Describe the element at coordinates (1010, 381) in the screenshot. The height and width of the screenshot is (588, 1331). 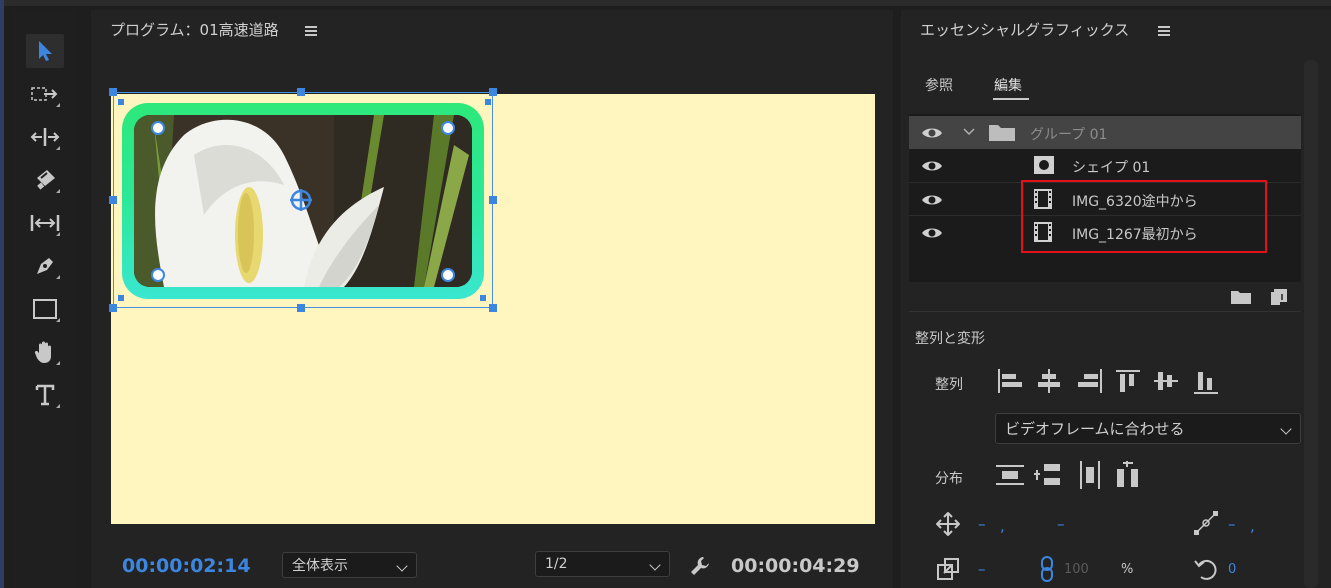
I see `align-left-icon` at that location.